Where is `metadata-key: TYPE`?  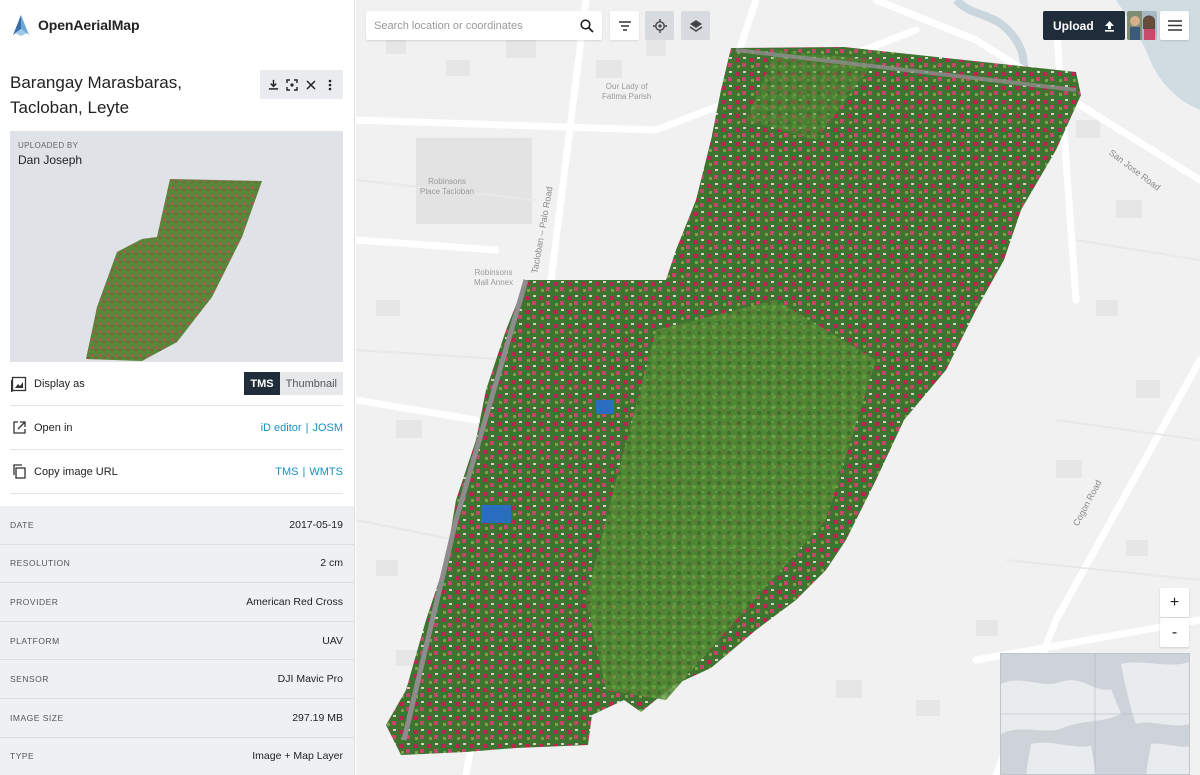 metadata-key: TYPE is located at coordinates (22, 756).